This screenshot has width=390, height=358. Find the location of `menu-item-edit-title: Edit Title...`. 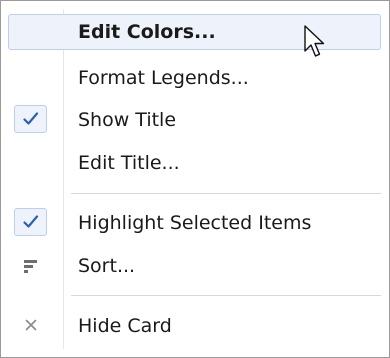

menu-item-edit-title: Edit Title... is located at coordinates (194, 163).